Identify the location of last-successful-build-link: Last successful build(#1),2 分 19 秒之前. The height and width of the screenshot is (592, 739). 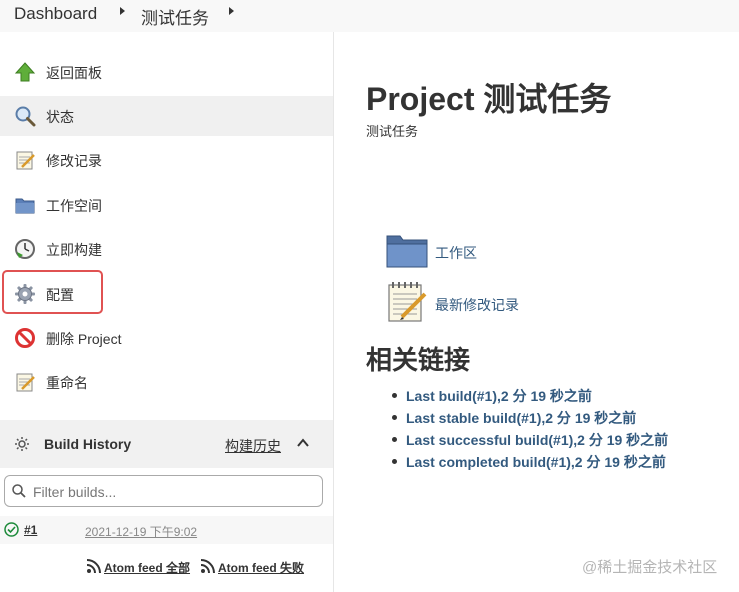
(530, 441).